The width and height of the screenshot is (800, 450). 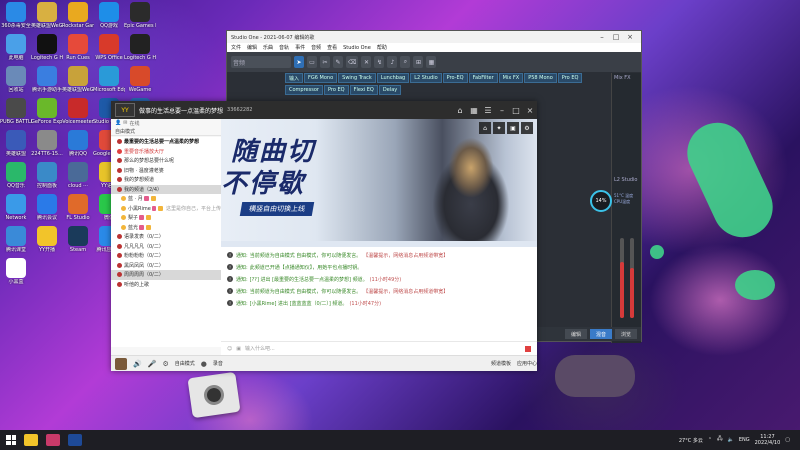 I want to click on browse-button: 浏览, so click(x=625, y=334).